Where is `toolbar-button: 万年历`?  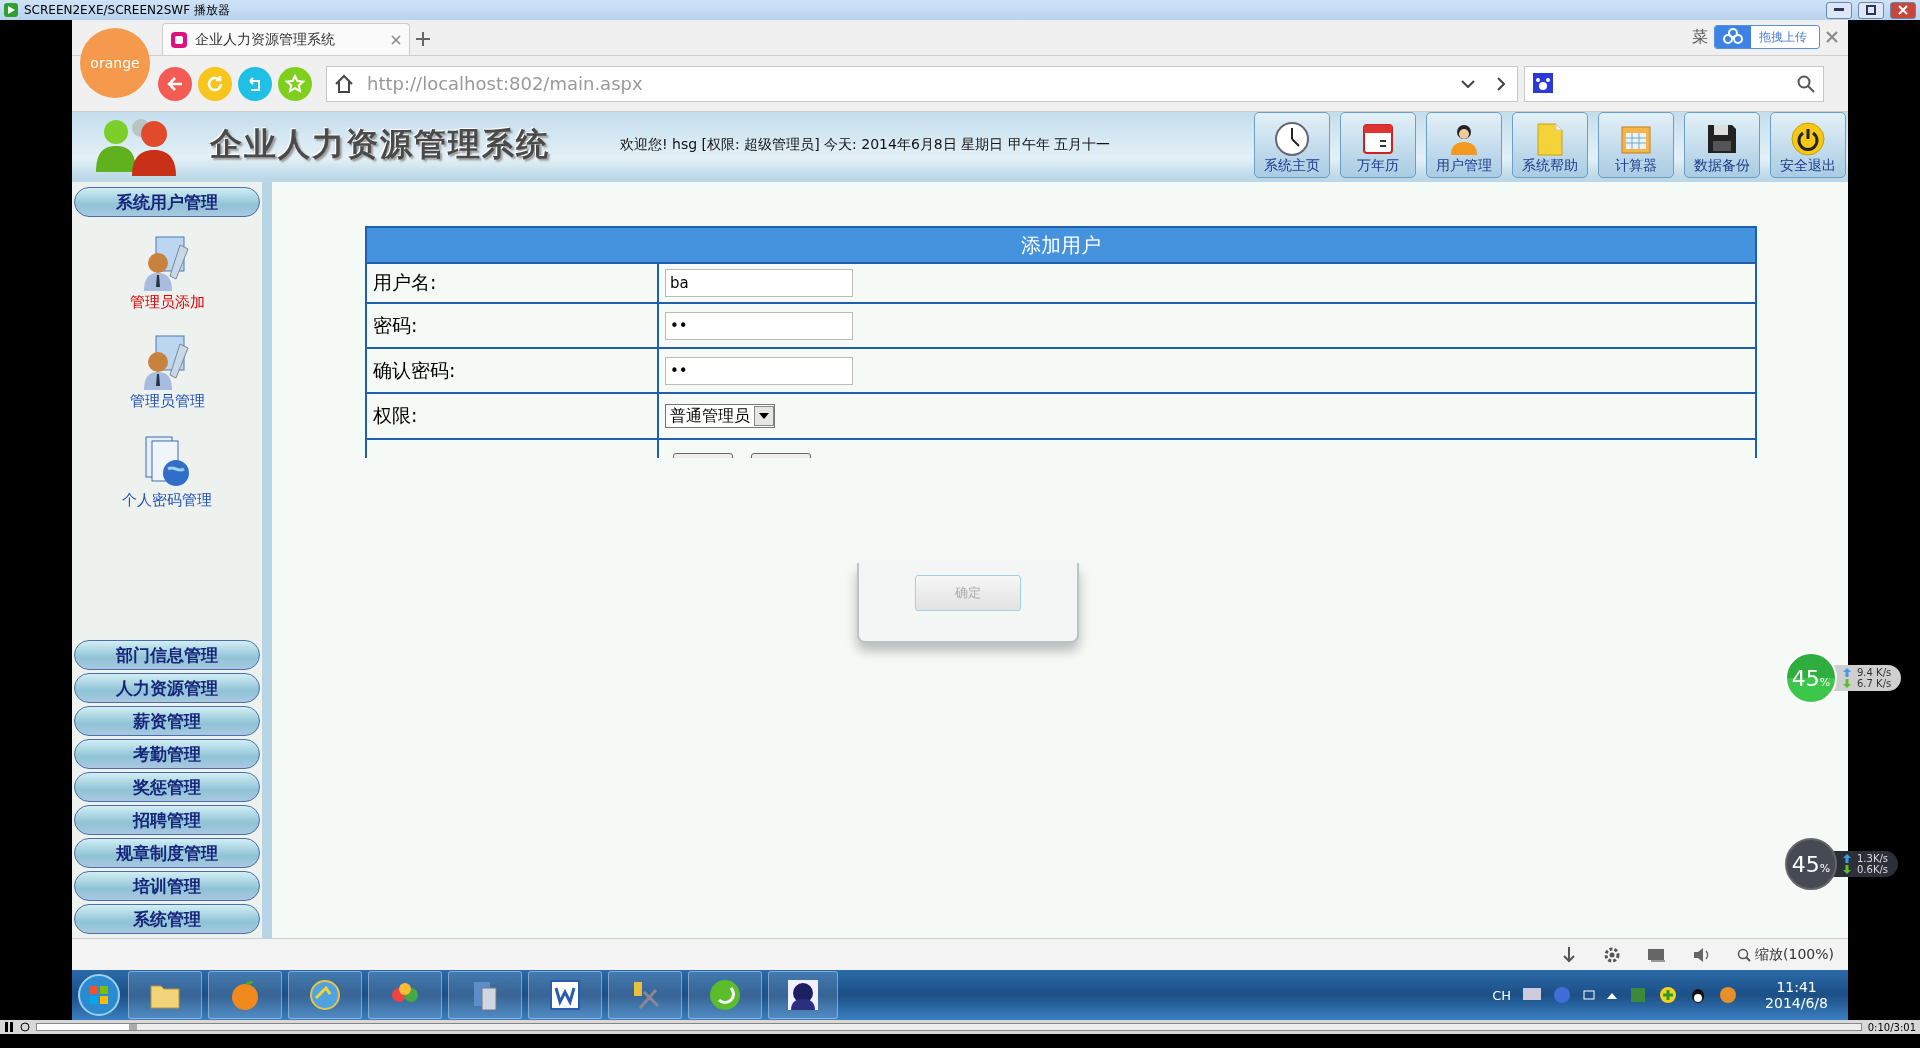 toolbar-button: 万年历 is located at coordinates (1378, 145).